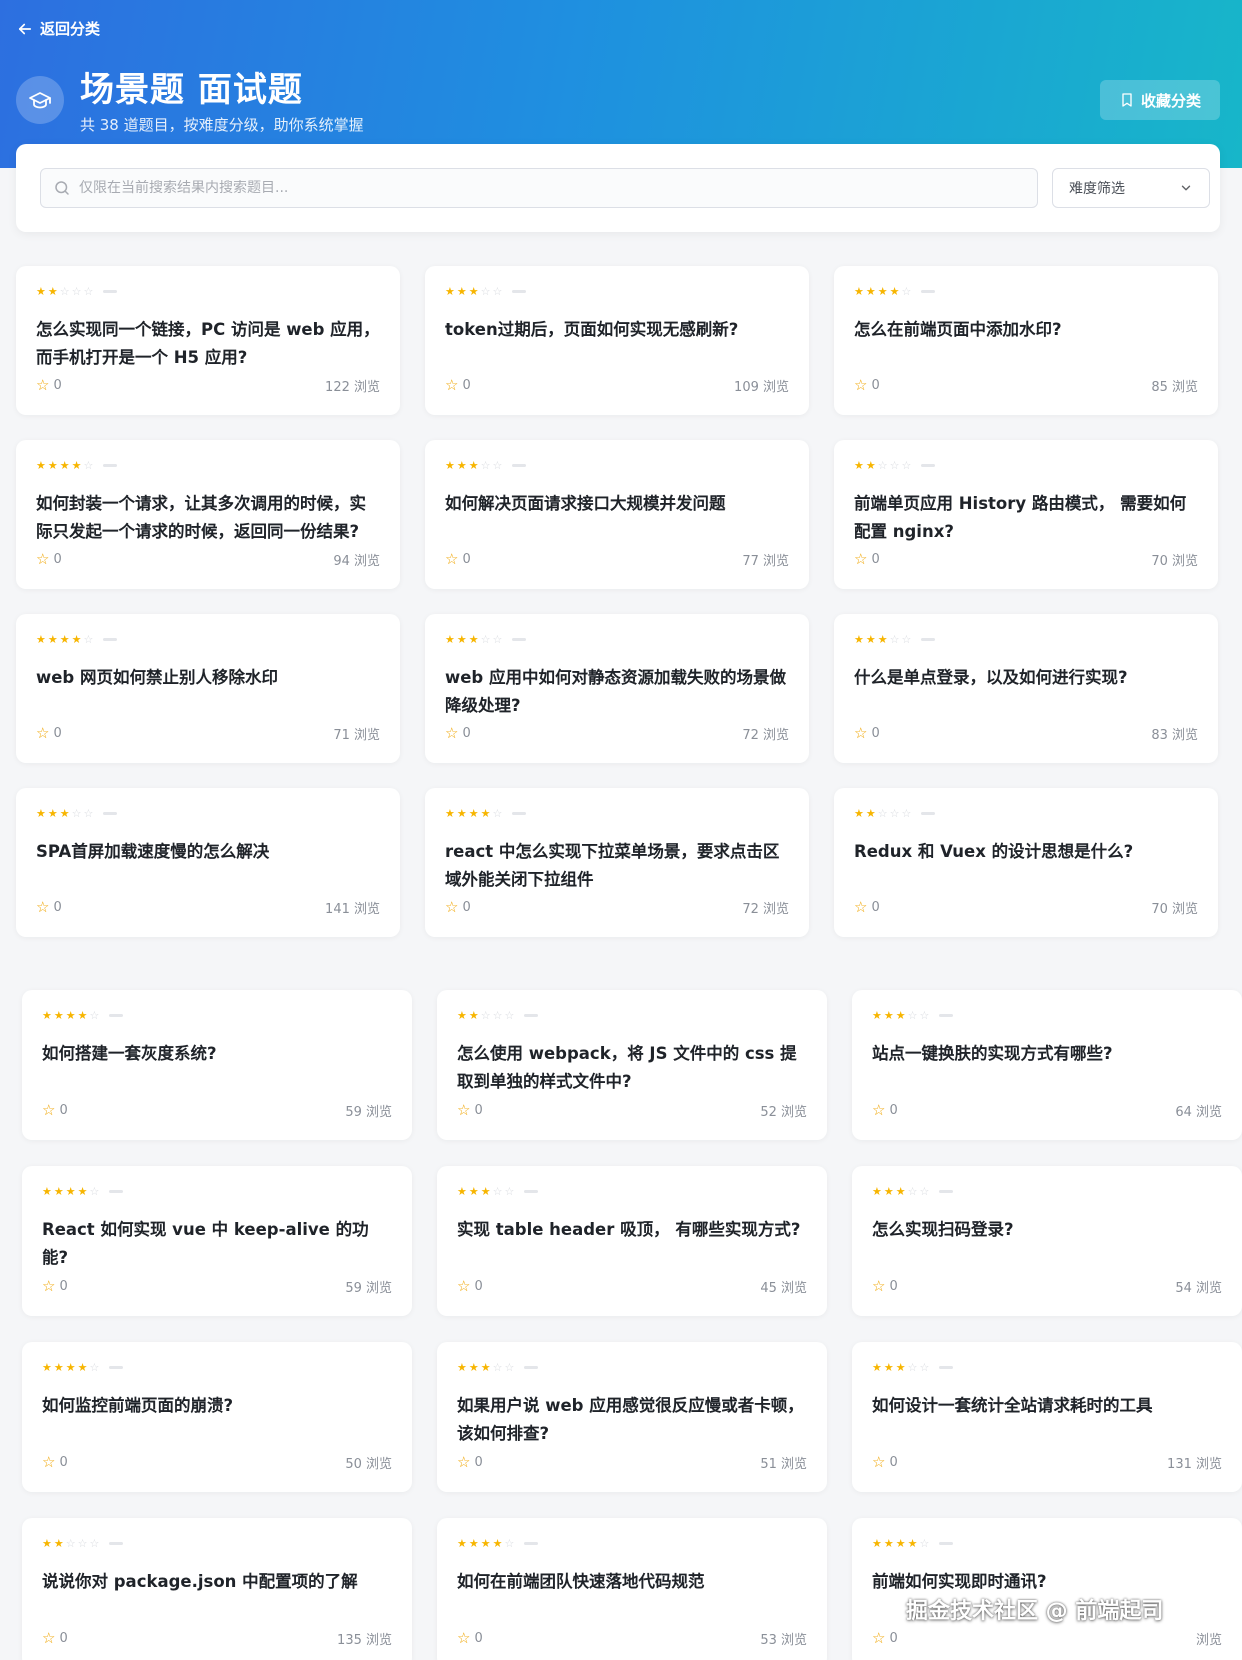 This screenshot has width=1242, height=1660. I want to click on view-count: 45 浏览, so click(783, 1288).